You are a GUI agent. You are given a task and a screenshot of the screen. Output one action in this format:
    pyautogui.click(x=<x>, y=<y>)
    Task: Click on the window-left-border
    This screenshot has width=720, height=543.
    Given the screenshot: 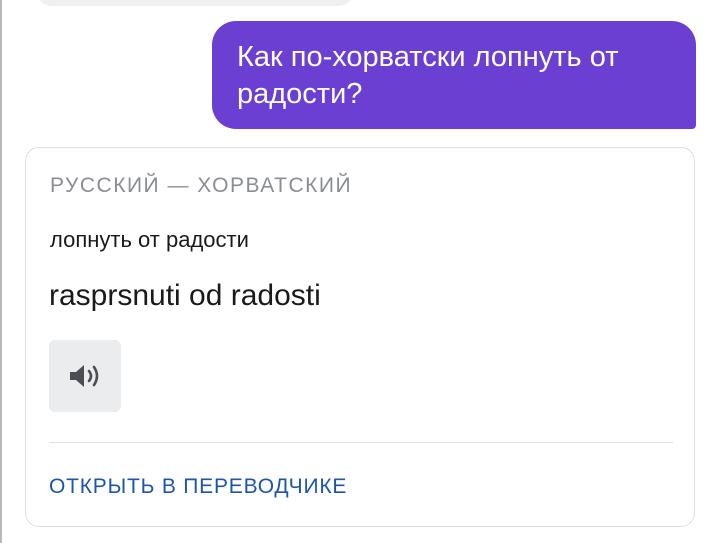 What is the action you would take?
    pyautogui.click(x=1, y=271)
    